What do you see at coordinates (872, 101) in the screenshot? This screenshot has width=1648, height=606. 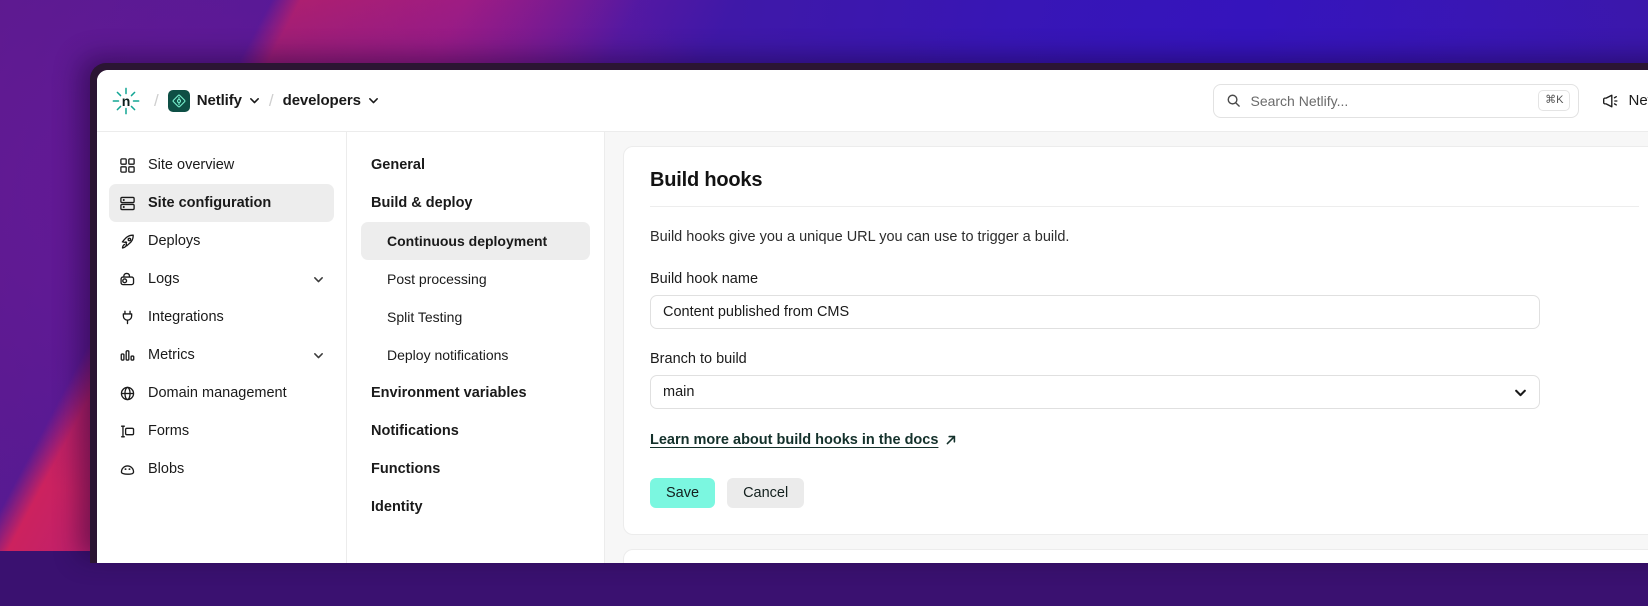 I see `top-bar: n / Netlify / developers` at bounding box center [872, 101].